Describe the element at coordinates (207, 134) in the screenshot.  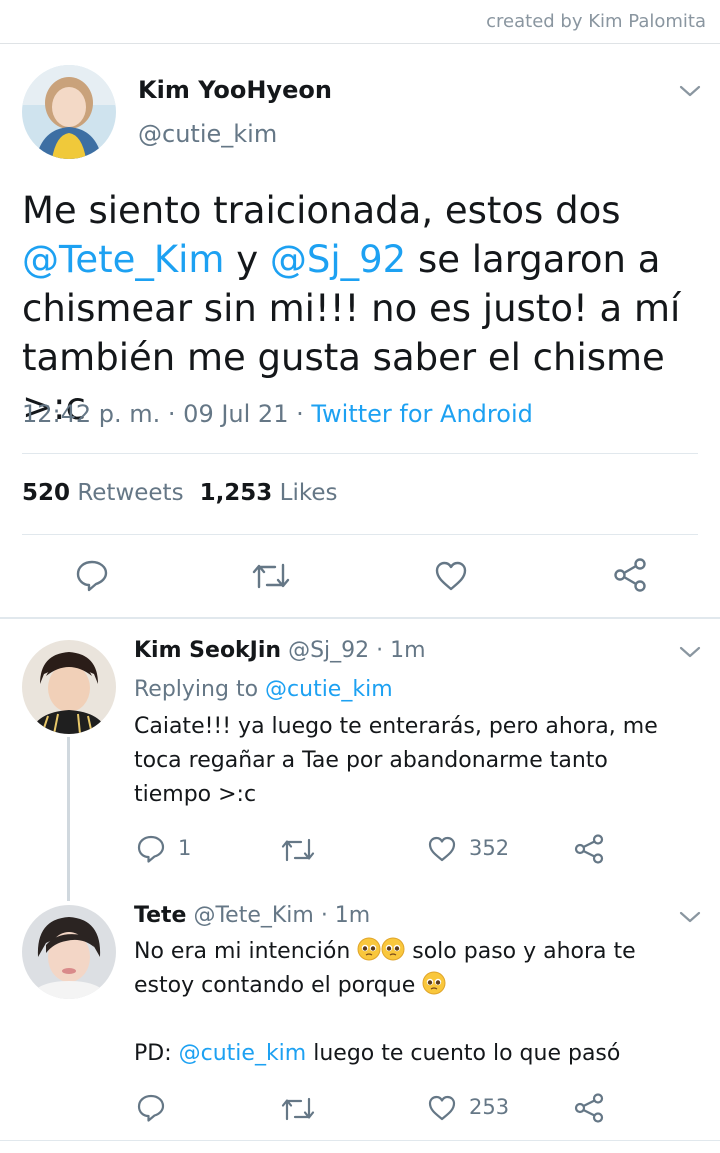
I see `main-tweet-author-handle: @cutie_kim` at that location.